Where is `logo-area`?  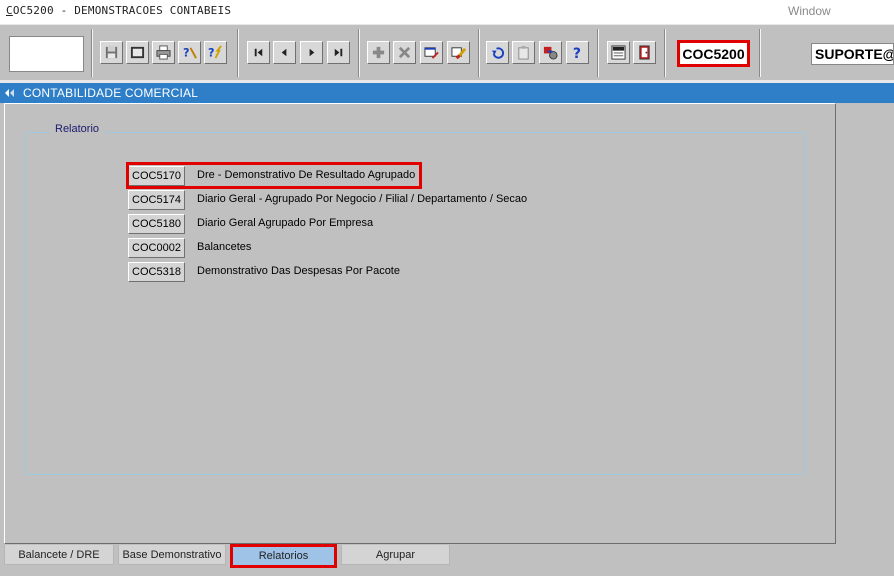
logo-area is located at coordinates (46, 54).